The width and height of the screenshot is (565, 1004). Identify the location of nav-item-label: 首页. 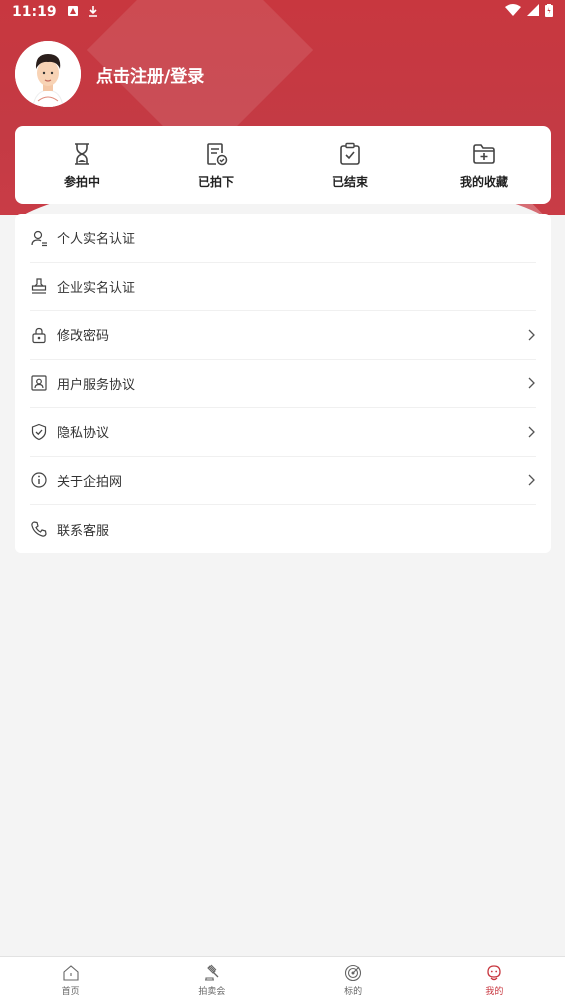
(70, 992).